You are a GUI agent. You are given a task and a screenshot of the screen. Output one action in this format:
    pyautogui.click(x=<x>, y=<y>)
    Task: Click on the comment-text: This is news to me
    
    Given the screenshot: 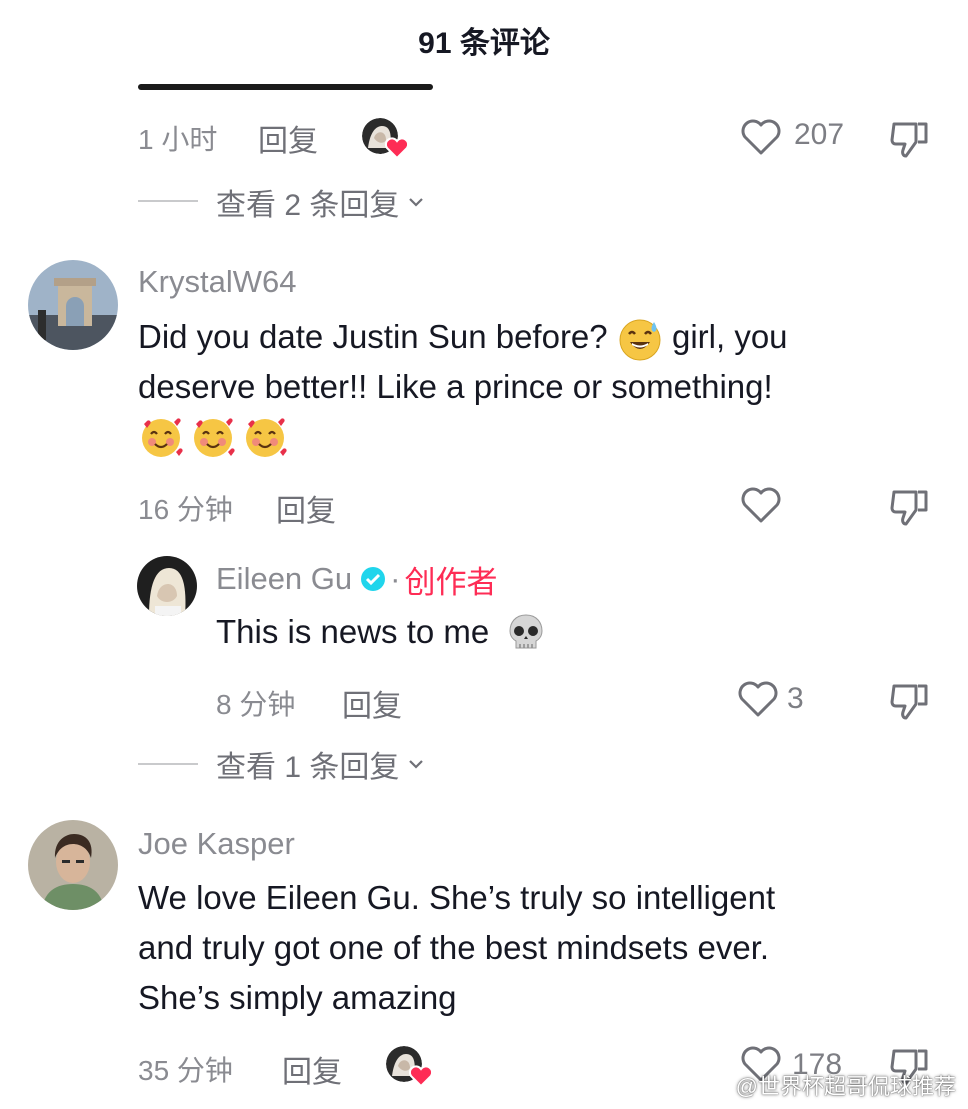 What is the action you would take?
    pyautogui.click(x=381, y=632)
    